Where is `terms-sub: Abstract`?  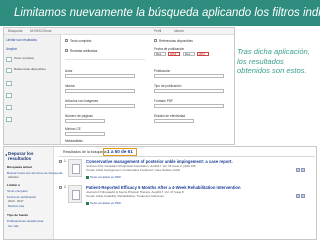 terms-sub: Abstract is located at coordinates (13, 177).